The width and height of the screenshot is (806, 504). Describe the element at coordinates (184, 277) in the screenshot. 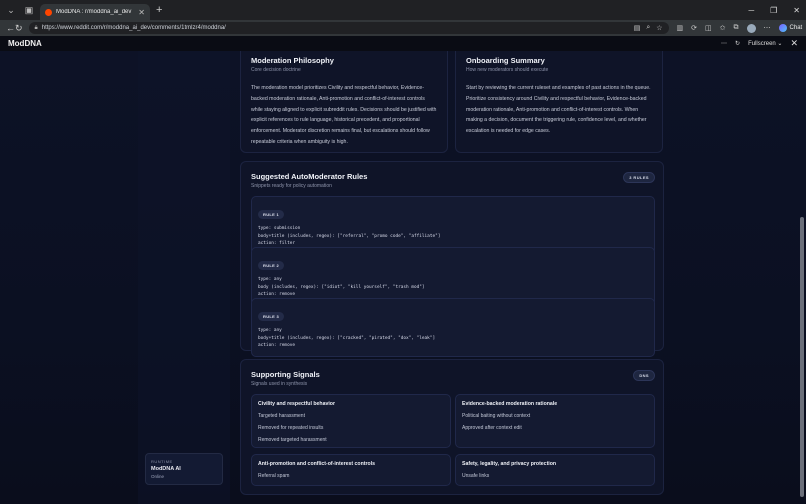

I see `sidebar: RUNTIME ModDNA AI Online` at that location.